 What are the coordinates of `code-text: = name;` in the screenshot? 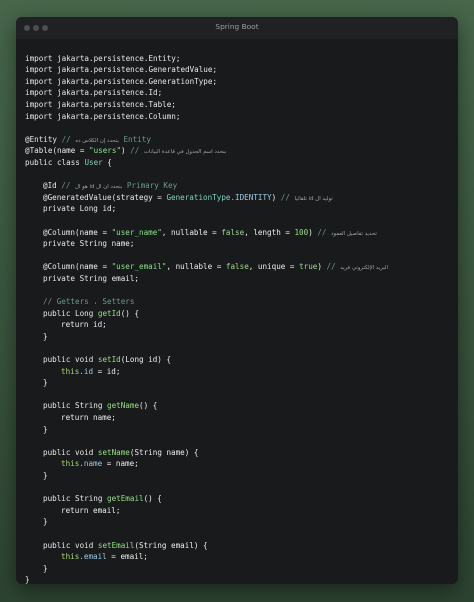 It's located at (120, 464).